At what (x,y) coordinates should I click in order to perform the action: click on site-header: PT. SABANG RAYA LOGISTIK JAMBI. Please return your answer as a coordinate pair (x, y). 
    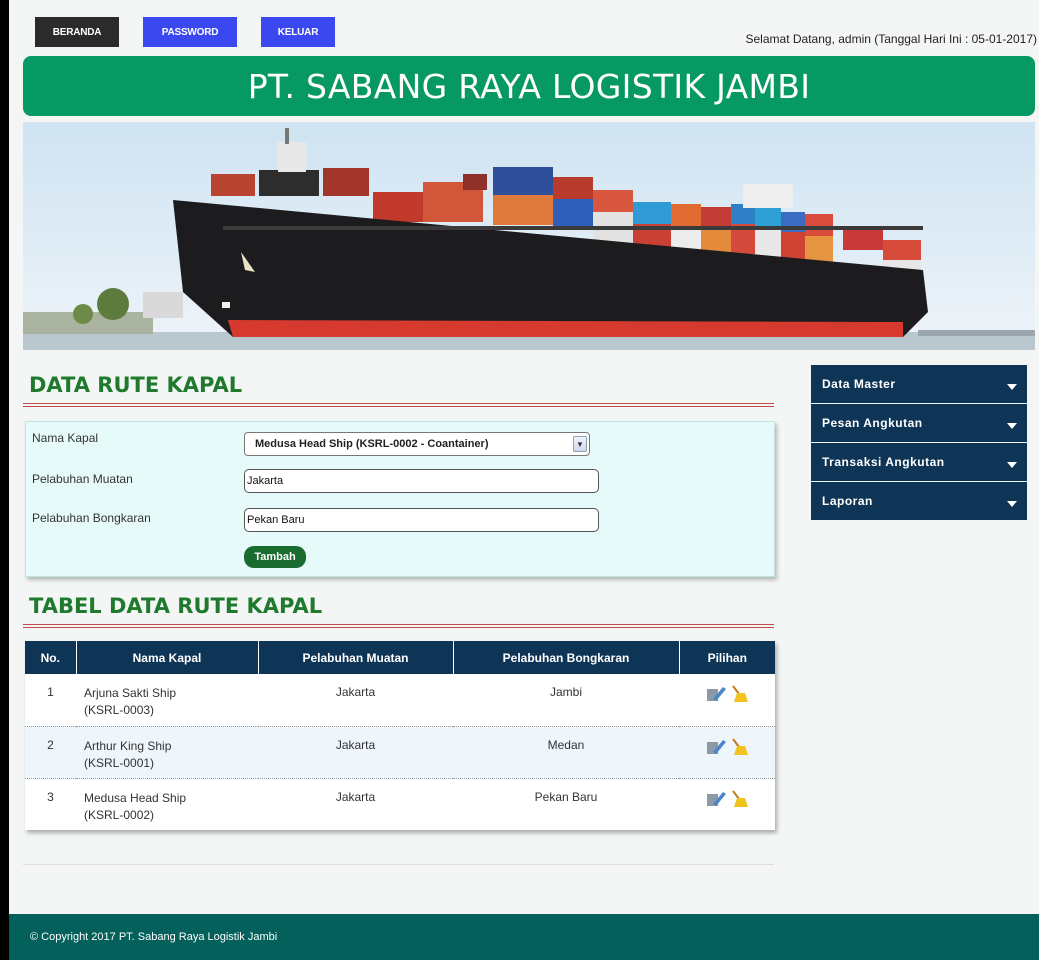
    Looking at the image, I should click on (529, 86).